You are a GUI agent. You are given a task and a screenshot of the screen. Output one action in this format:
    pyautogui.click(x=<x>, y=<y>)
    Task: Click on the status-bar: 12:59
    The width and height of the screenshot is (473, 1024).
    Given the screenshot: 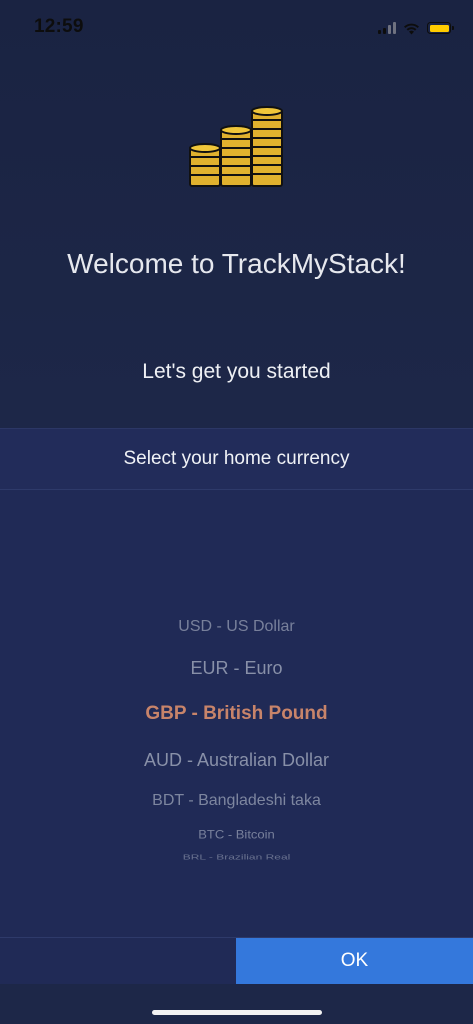 What is the action you would take?
    pyautogui.click(x=236, y=28)
    